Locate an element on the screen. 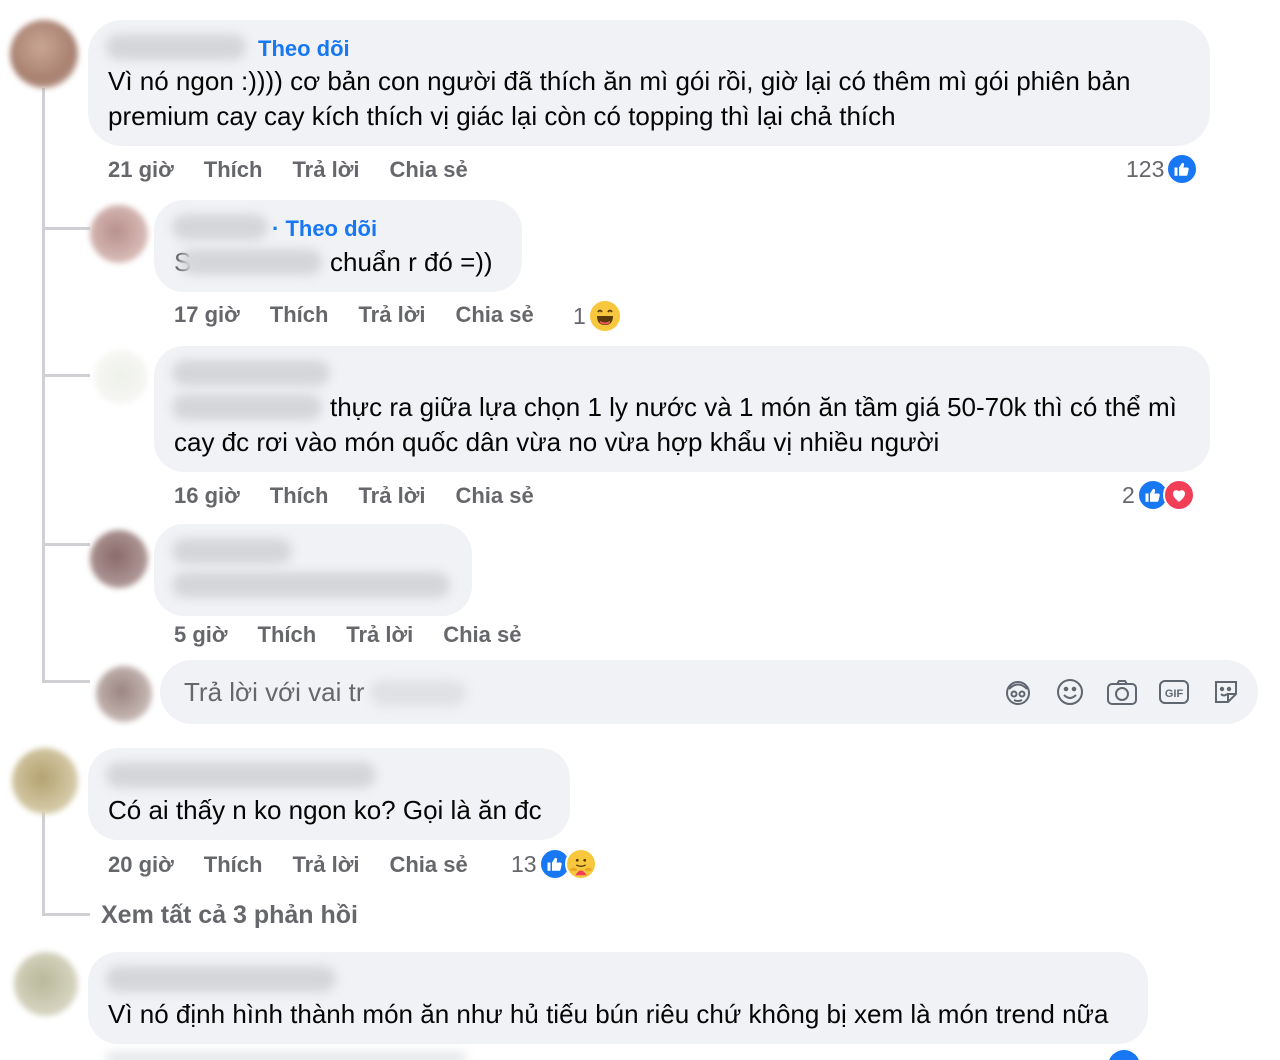  timestamp: 21 giờ is located at coordinates (141, 170).